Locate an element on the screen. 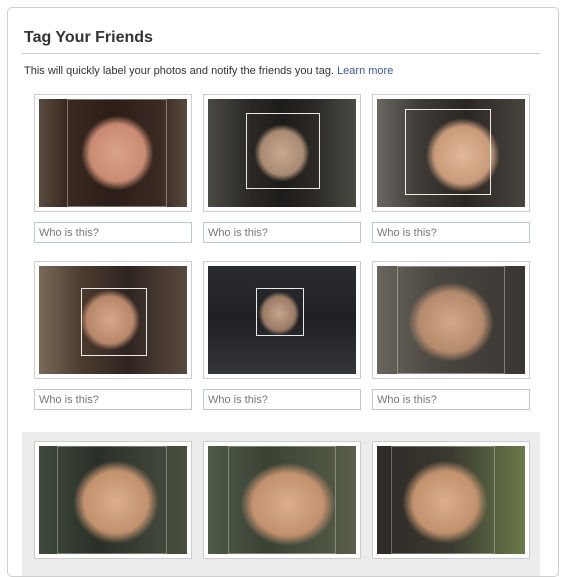 Image resolution: width=566 pixels, height=577 pixels. title-divider is located at coordinates (281, 53).